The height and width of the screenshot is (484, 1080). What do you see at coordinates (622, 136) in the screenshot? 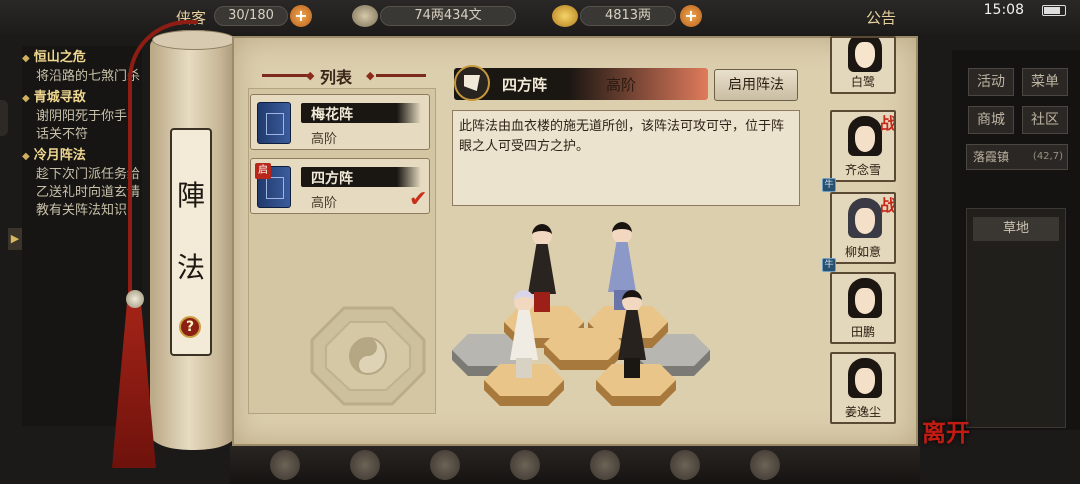
I see `formation-description: 此阵法由血衣楼的施无道所创，该阵法可攻可守，位于阵眼之人可受四方之护。` at bounding box center [622, 136].